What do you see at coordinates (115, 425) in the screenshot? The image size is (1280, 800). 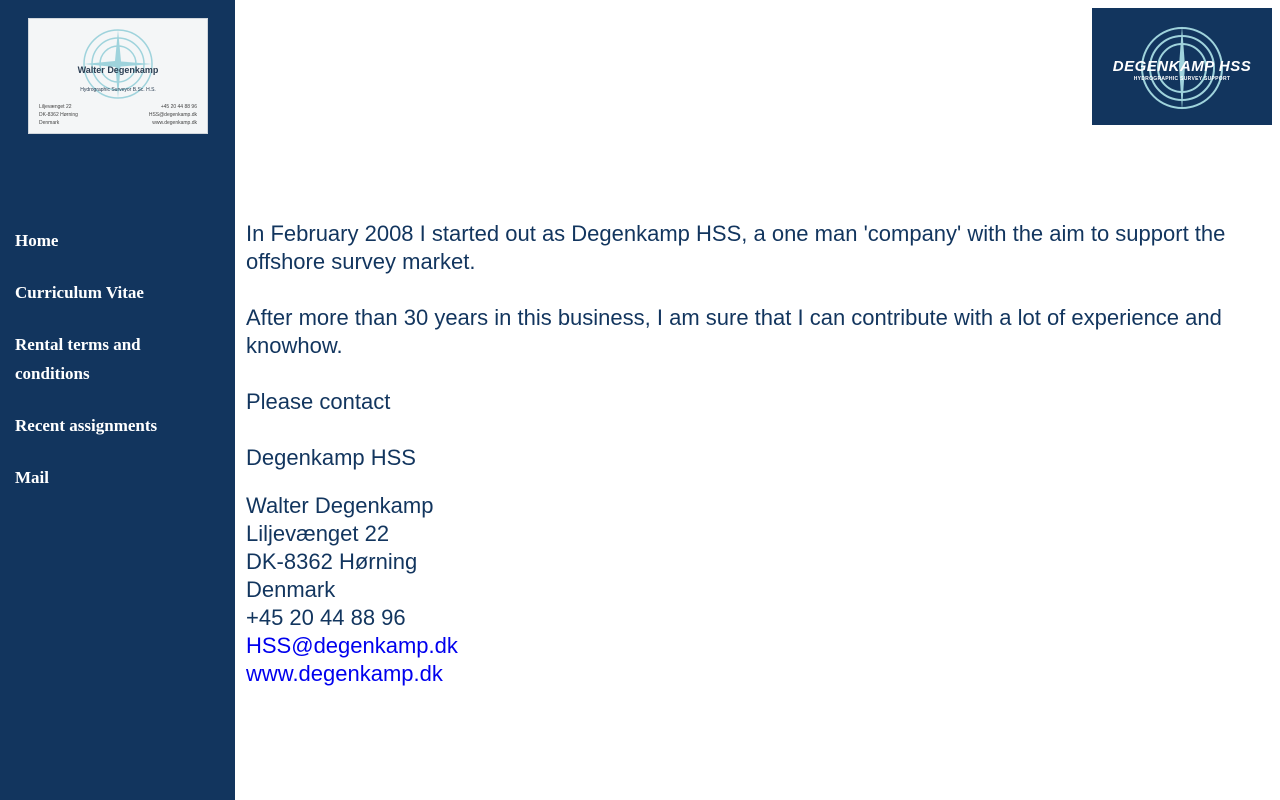 I see `nav-item-recent-assignments: Recent assignments` at bounding box center [115, 425].